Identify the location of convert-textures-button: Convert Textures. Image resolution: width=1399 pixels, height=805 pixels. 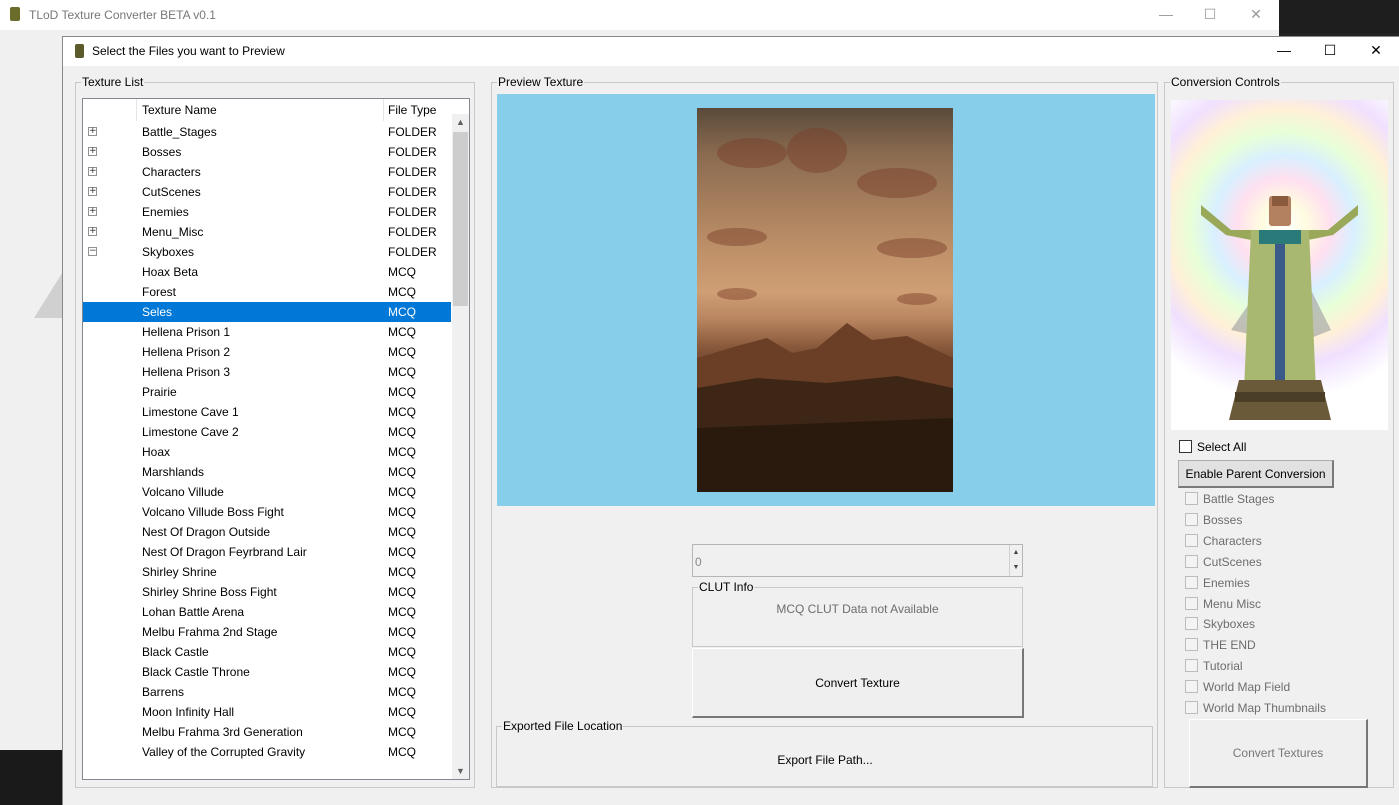
(1278, 753).